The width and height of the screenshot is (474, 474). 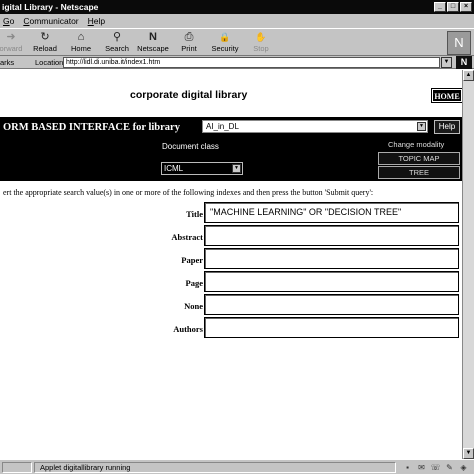 What do you see at coordinates (7, 62) in the screenshot?
I see `bookmarks-label: arks` at bounding box center [7, 62].